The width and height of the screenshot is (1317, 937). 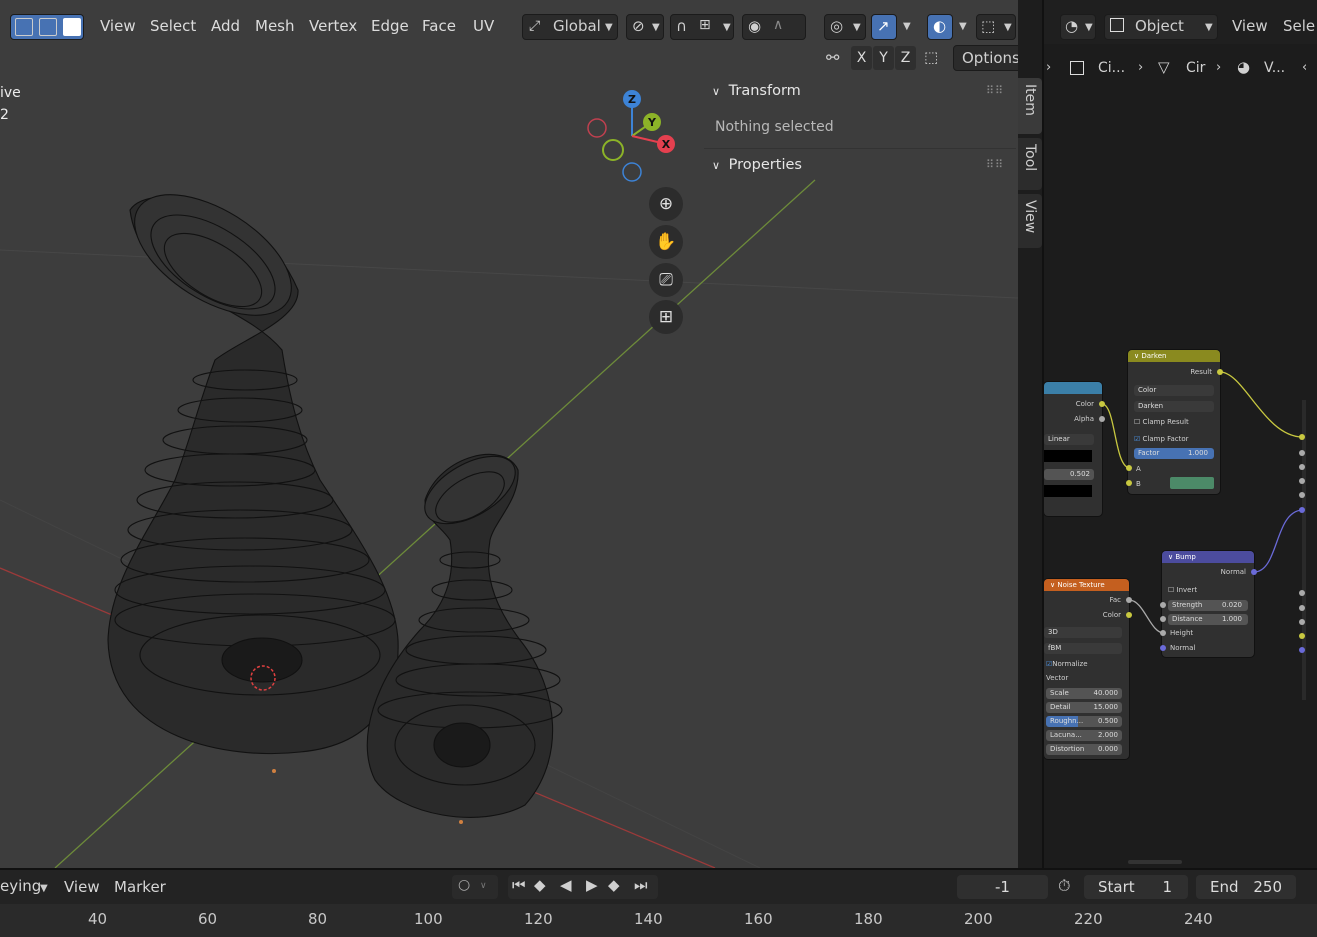 I want to click on menu-face: Face, so click(x=439, y=26).